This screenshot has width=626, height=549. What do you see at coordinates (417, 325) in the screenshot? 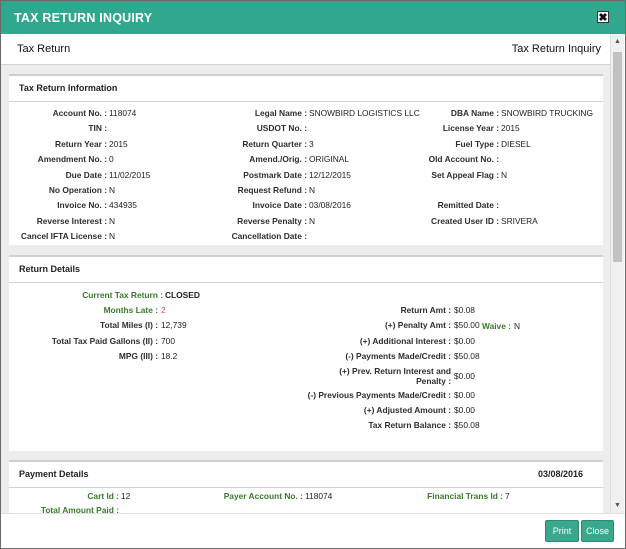
I see `field-label: (+) Penalty Amt :` at bounding box center [417, 325].